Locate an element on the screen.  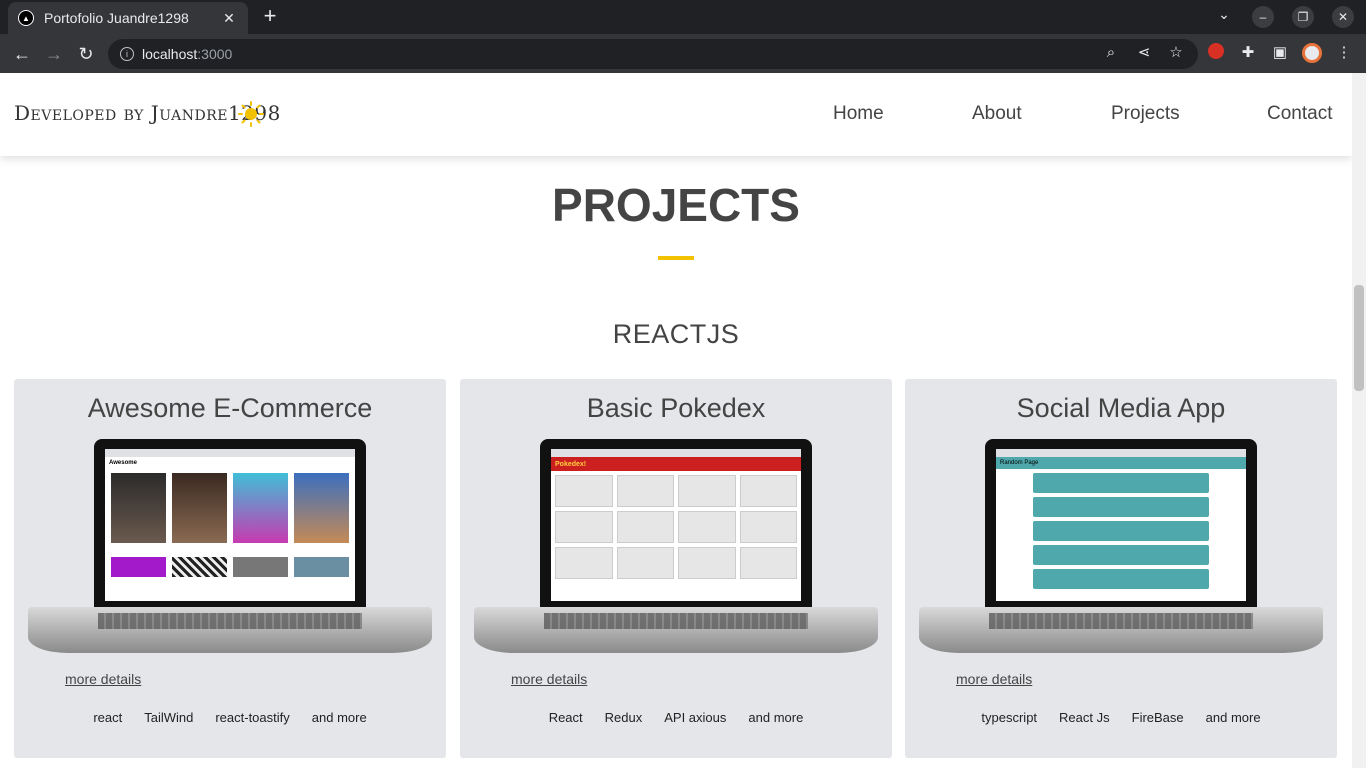
tech-tags: typescript React Js FireBase and more is located at coordinates (1121, 717).